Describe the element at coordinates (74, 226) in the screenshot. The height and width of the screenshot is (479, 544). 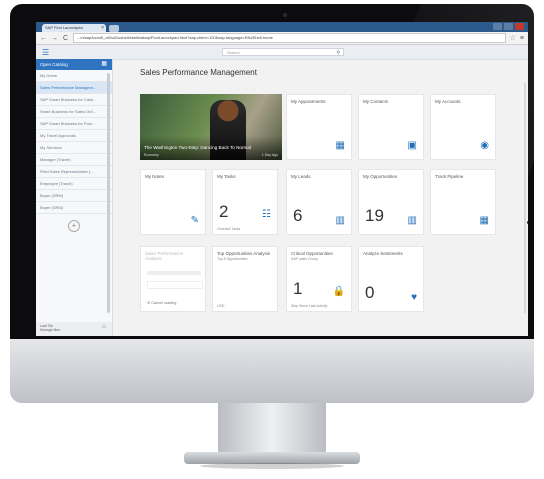
I see `add-group-icon: +` at that location.